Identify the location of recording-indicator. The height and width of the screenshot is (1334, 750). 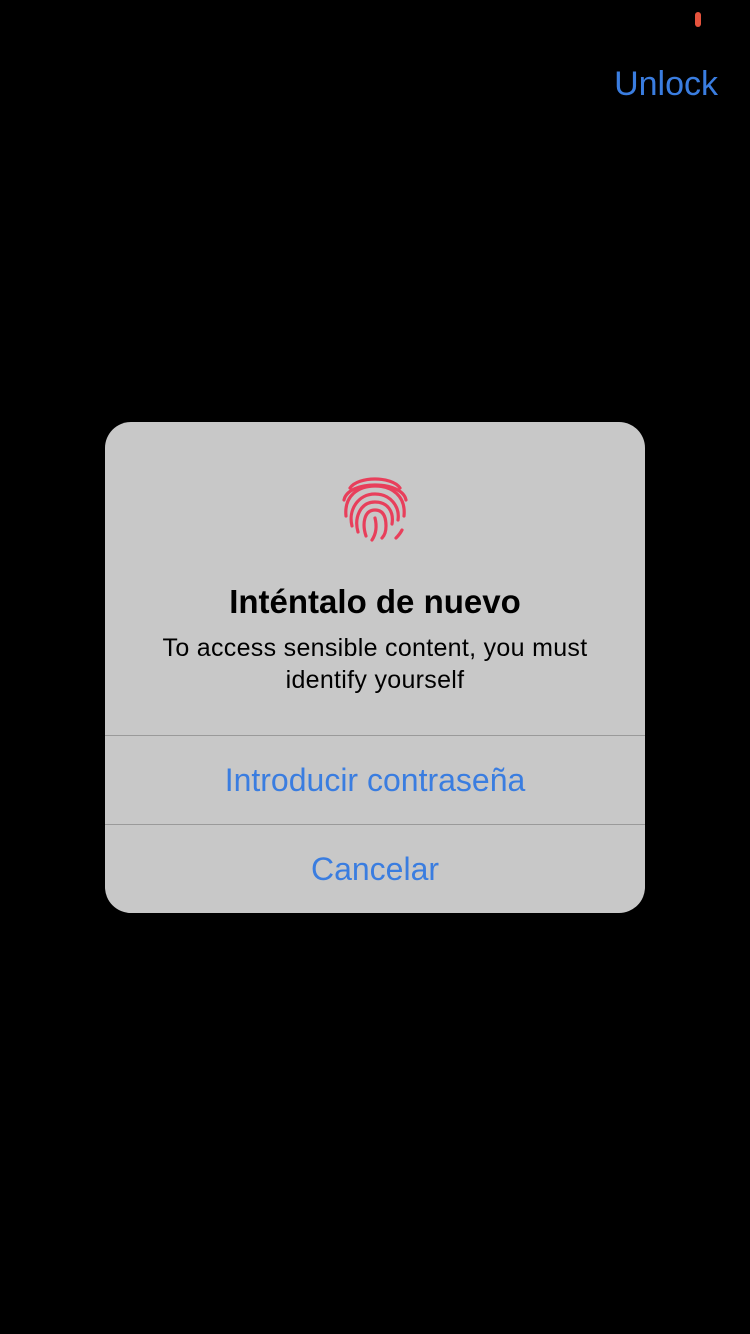
(698, 19).